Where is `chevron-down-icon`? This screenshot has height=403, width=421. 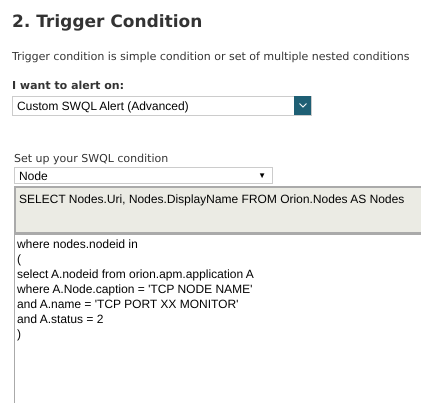 chevron-down-icon is located at coordinates (302, 105).